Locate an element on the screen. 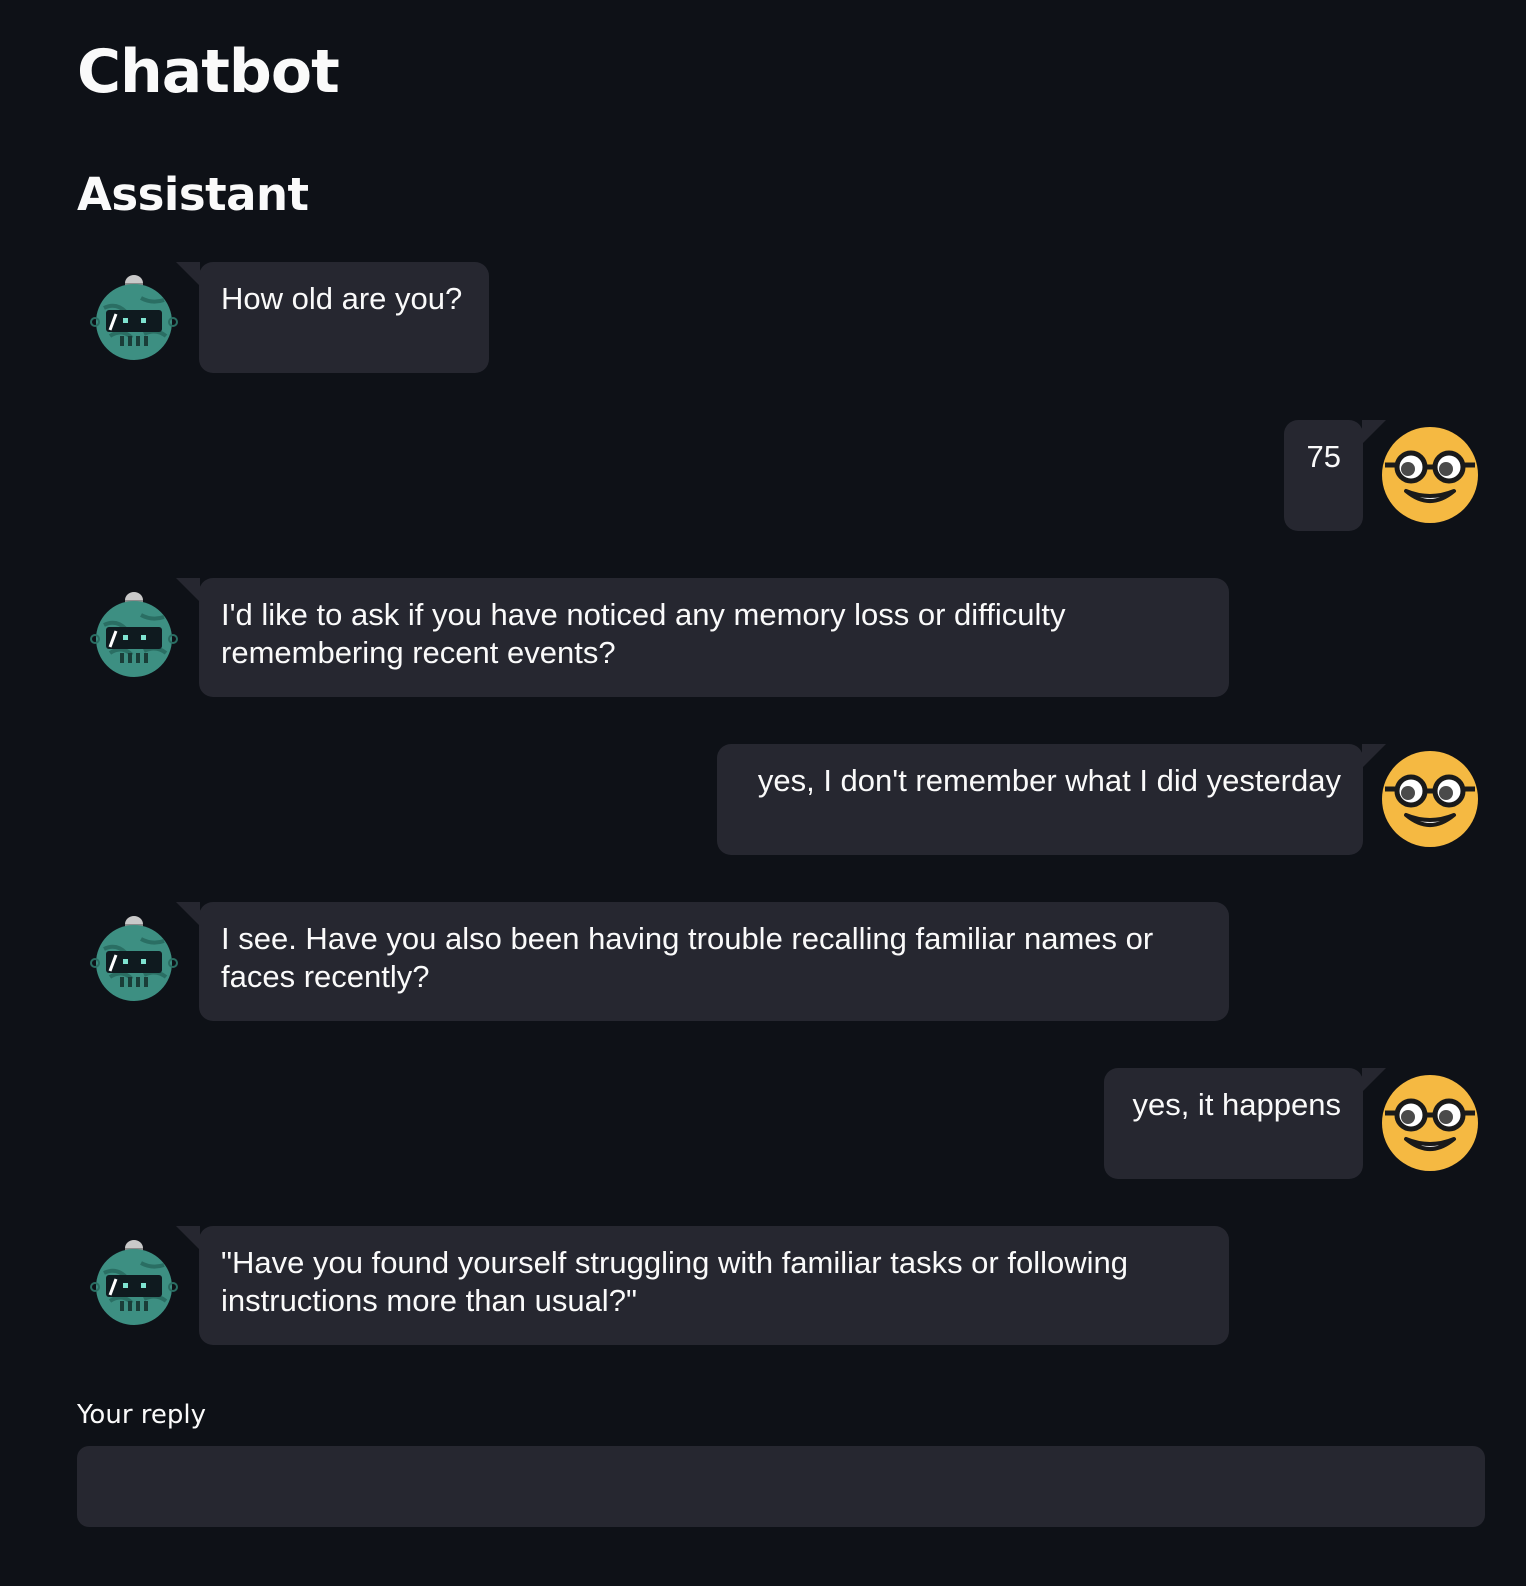 The height and width of the screenshot is (1586, 1526). message-text: 75 is located at coordinates (1323, 456).